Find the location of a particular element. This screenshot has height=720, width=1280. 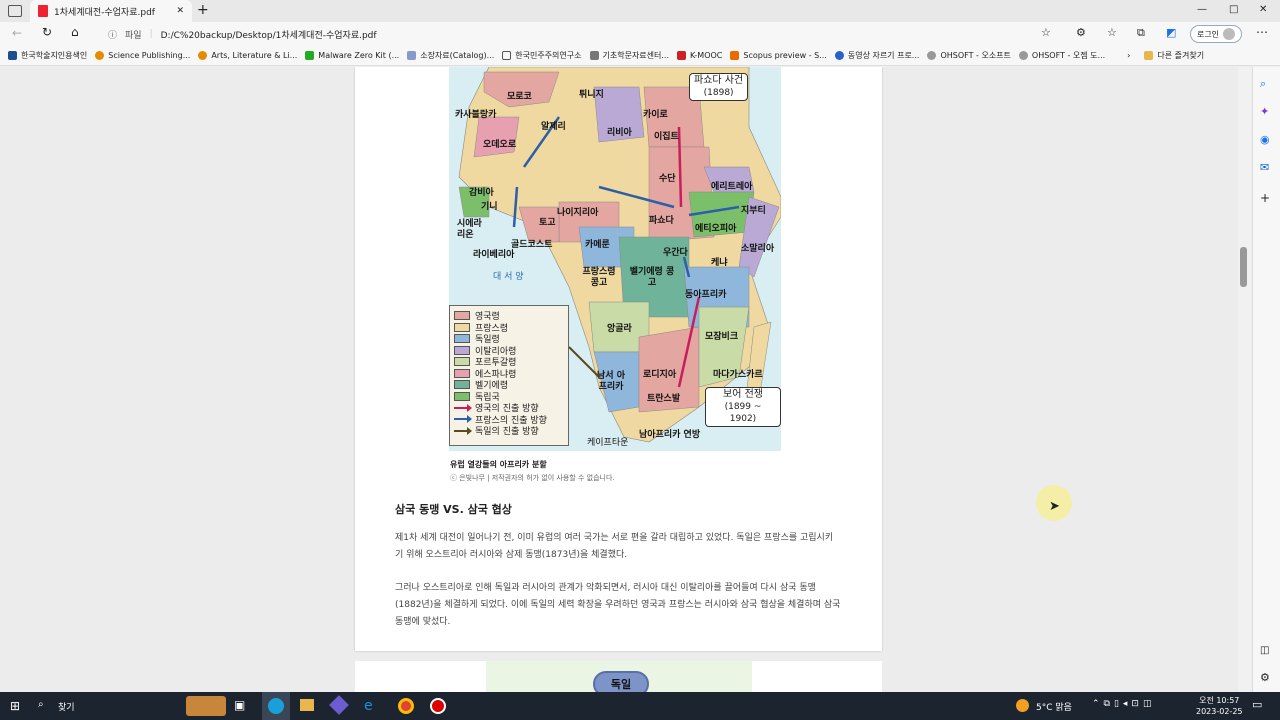

refresh-icon: ↻ is located at coordinates (47, 32).